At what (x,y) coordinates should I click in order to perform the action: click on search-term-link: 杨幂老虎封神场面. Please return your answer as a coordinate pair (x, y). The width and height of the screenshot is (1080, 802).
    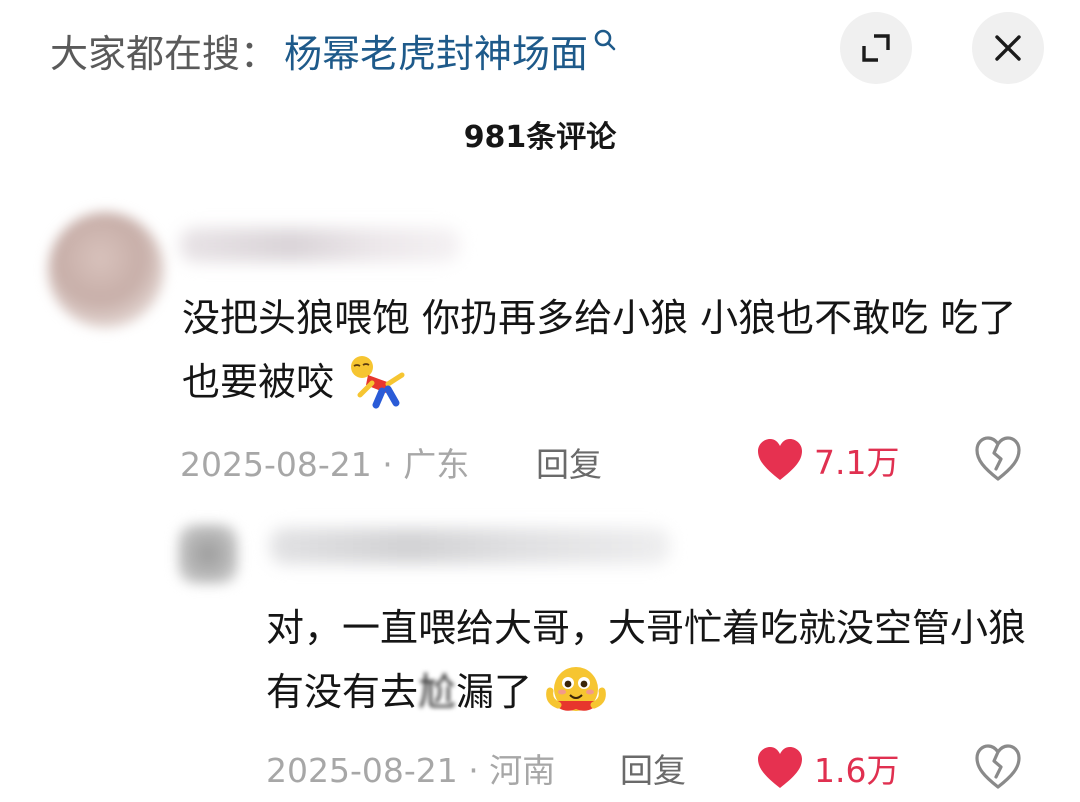
    Looking at the image, I should click on (436, 50).